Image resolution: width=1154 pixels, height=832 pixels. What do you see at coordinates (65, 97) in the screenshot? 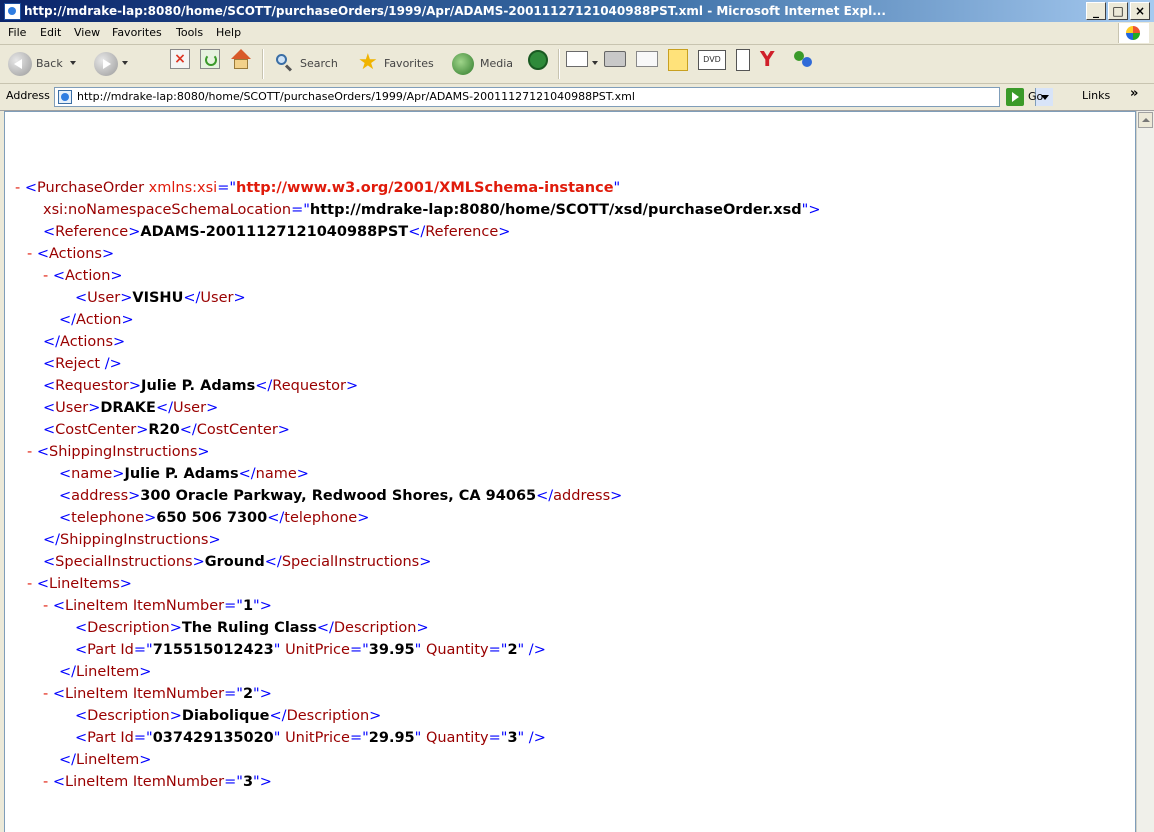
I see `page-icon` at bounding box center [65, 97].